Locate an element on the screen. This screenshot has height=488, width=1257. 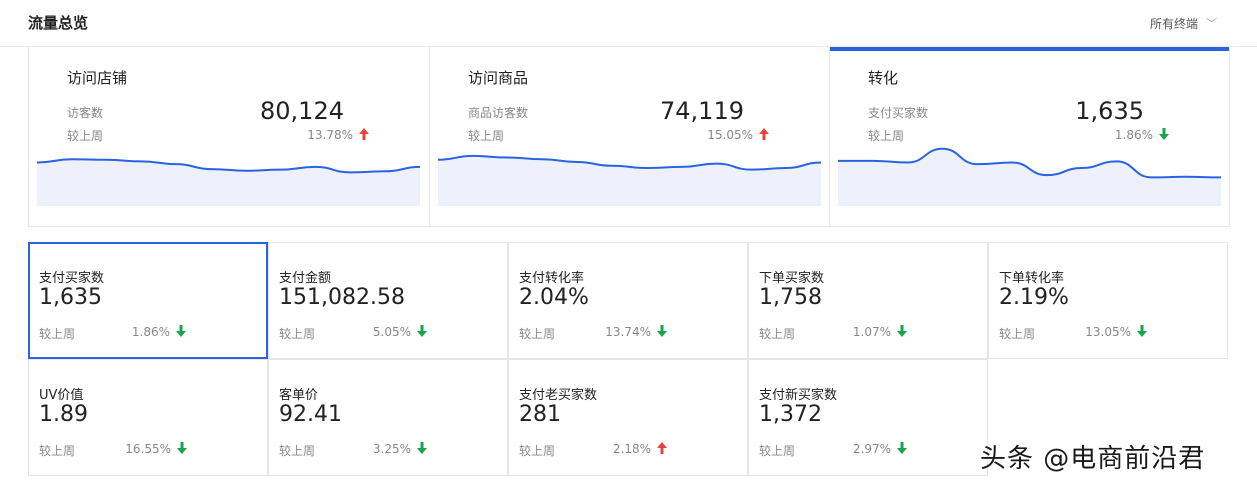
chevron-down-icon: ﹀ is located at coordinates (1211, 23).